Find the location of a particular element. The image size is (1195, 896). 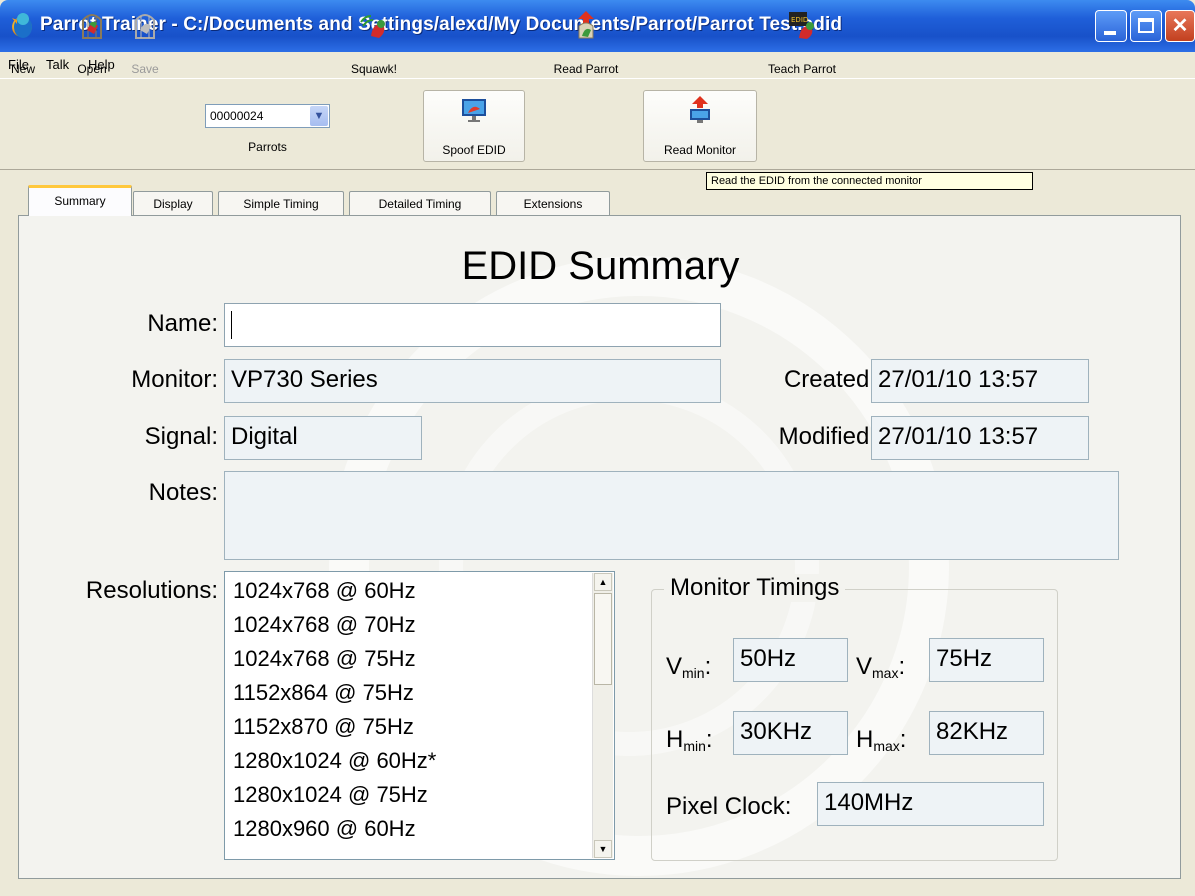

save-cage-icon is located at coordinates (145, 25).